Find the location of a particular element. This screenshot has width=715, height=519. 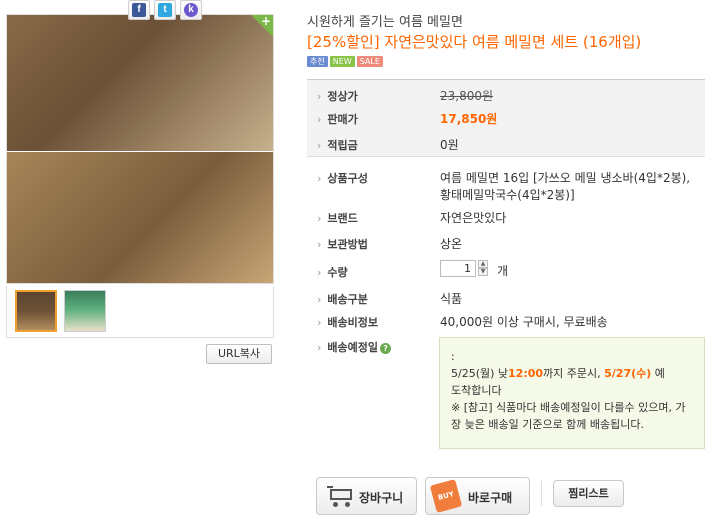

twitter-share-button: t is located at coordinates (165, 10).